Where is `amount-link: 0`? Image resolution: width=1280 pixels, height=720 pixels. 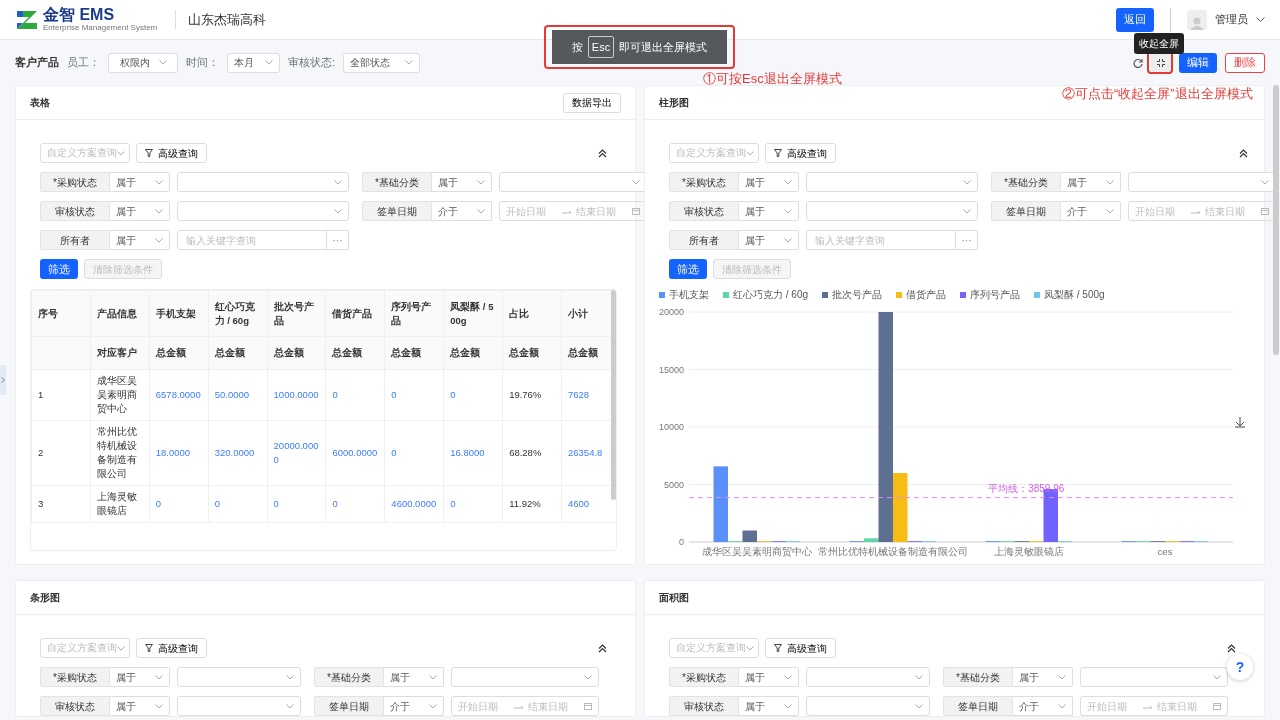 amount-link: 0 is located at coordinates (414, 453).